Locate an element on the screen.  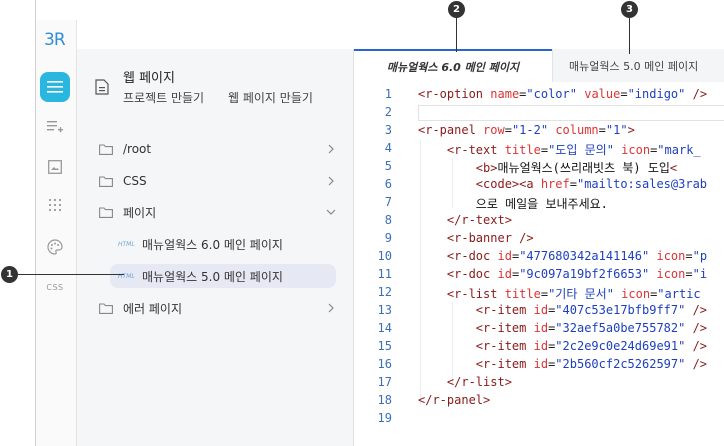
folder-error-pages: 에러 페이지 is located at coordinates (218, 308).